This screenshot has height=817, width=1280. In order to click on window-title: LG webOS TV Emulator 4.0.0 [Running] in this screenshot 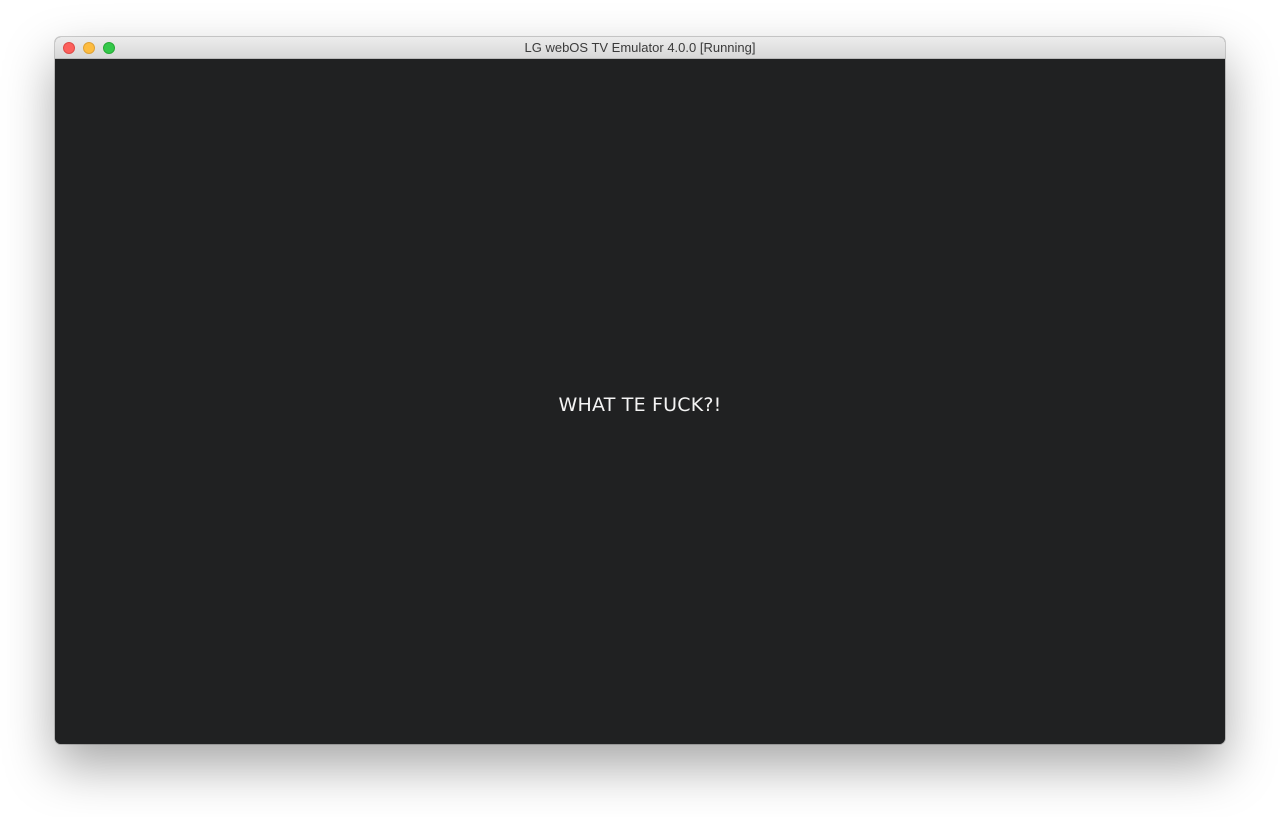, I will do `click(640, 47)`.